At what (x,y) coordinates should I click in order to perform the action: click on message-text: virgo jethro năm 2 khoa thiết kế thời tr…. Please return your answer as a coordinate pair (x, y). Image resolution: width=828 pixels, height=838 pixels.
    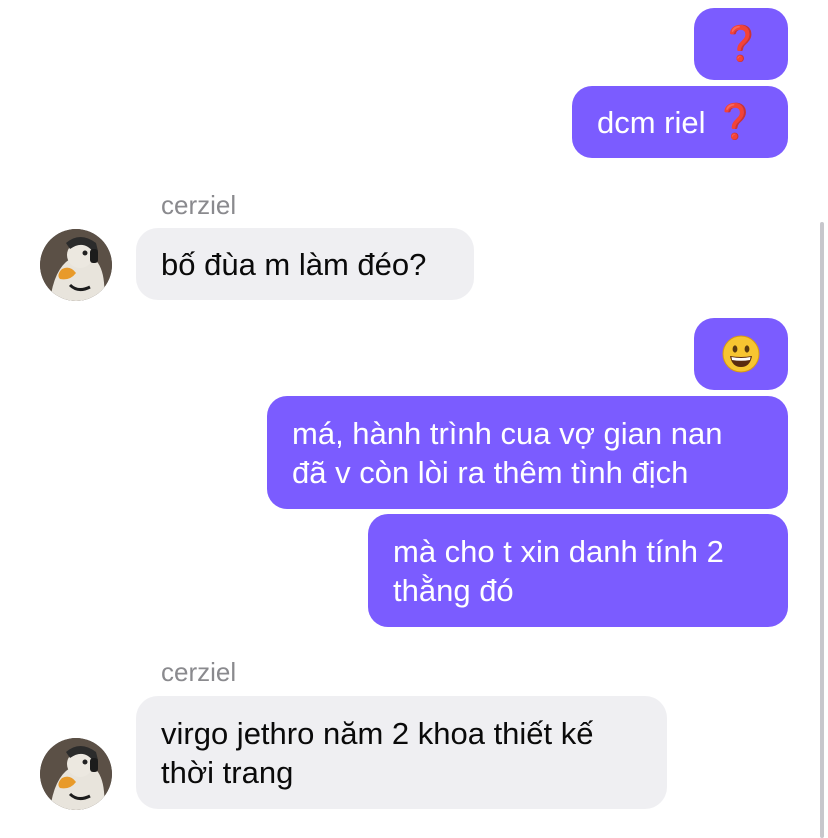
    Looking at the image, I should click on (377, 752).